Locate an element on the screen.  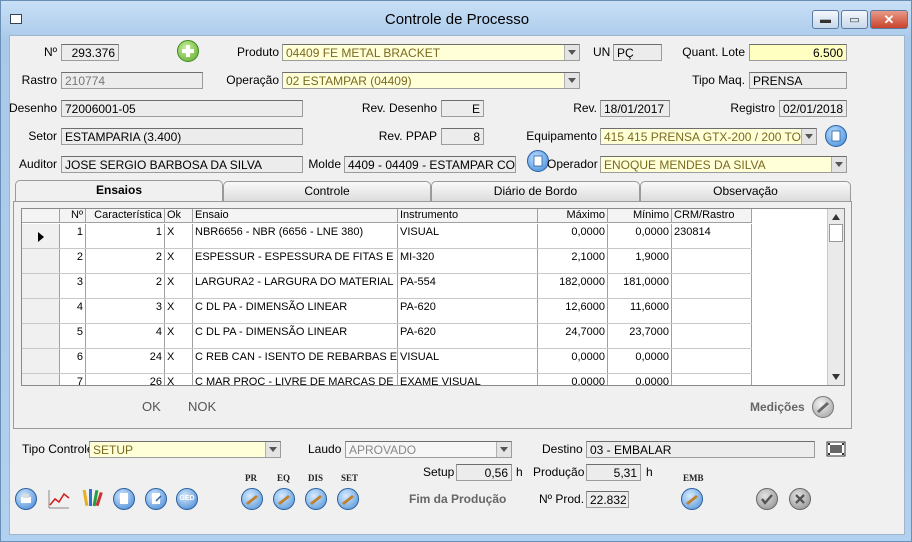
col-header: Máximo is located at coordinates (573, 215).